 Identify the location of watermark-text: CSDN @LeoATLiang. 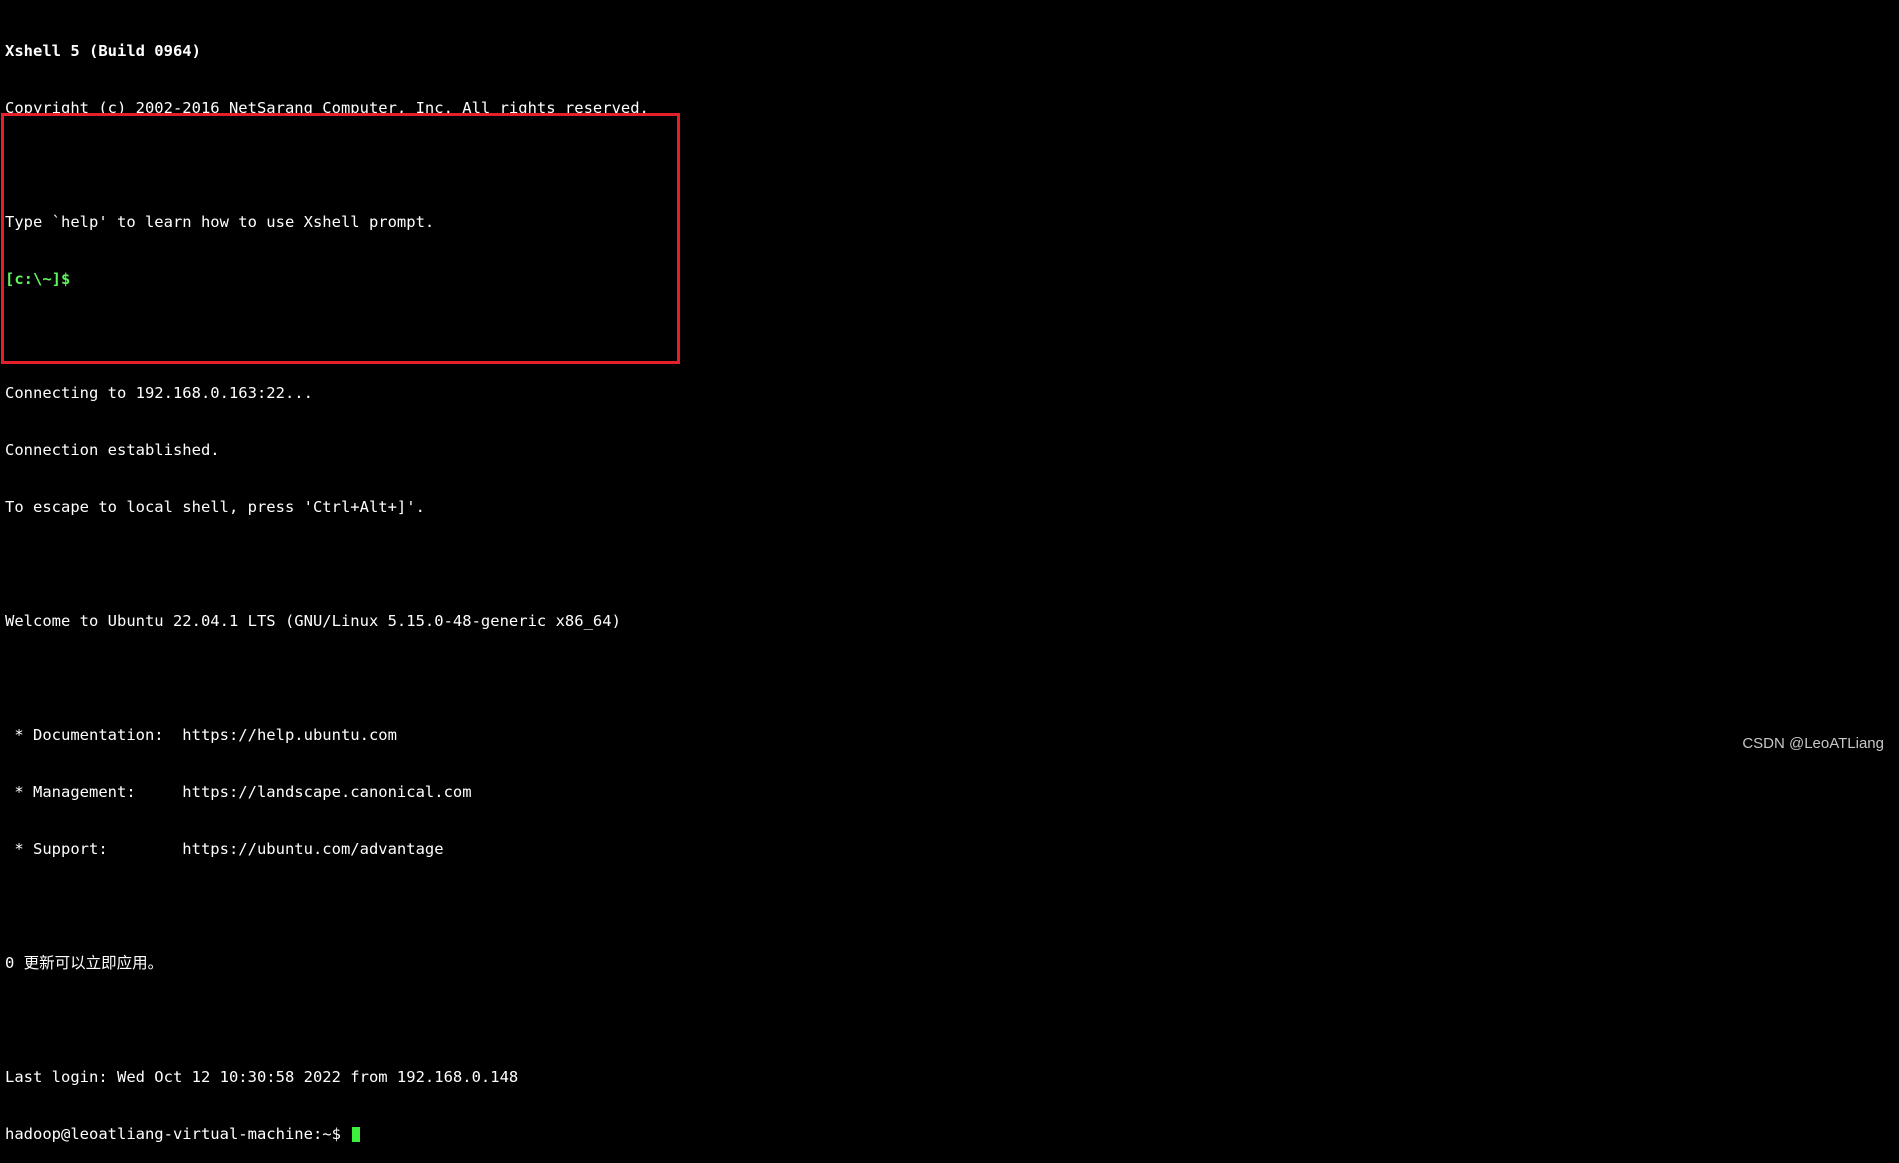
(1813, 743).